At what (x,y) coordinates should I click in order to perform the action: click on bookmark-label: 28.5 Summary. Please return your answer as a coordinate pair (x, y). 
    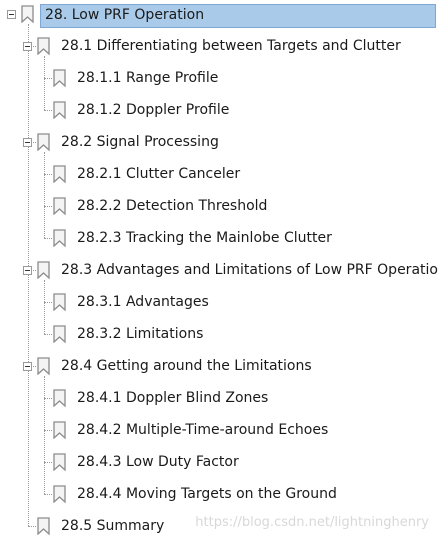
    Looking at the image, I should click on (112, 526).